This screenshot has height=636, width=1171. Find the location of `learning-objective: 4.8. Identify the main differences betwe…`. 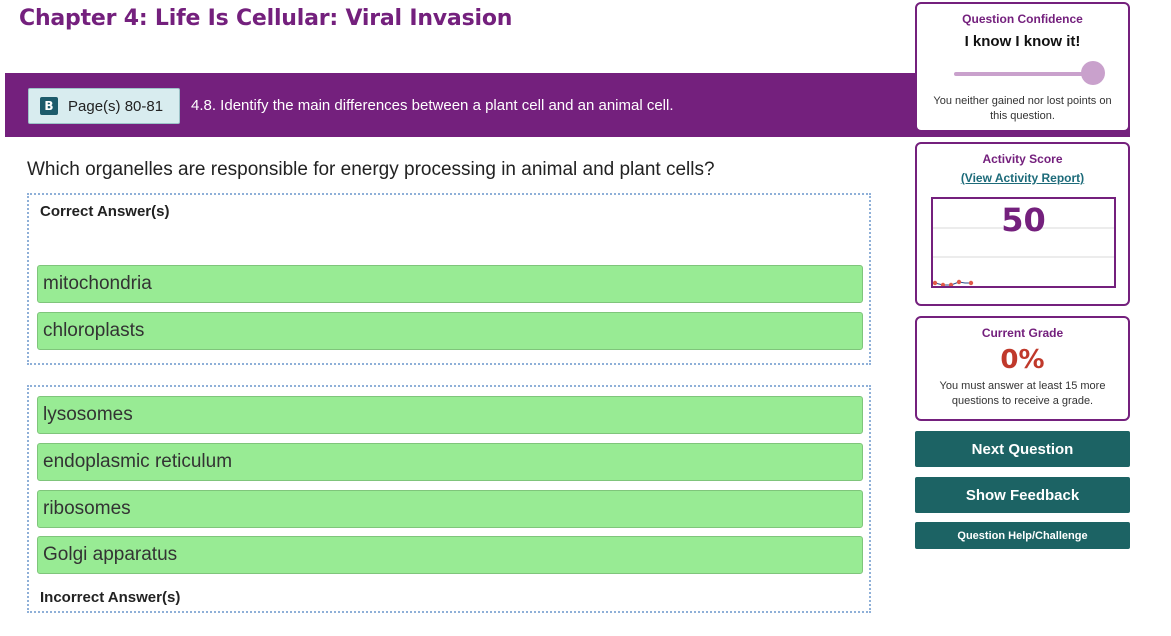

learning-objective: 4.8. Identify the main differences betwe… is located at coordinates (432, 105).